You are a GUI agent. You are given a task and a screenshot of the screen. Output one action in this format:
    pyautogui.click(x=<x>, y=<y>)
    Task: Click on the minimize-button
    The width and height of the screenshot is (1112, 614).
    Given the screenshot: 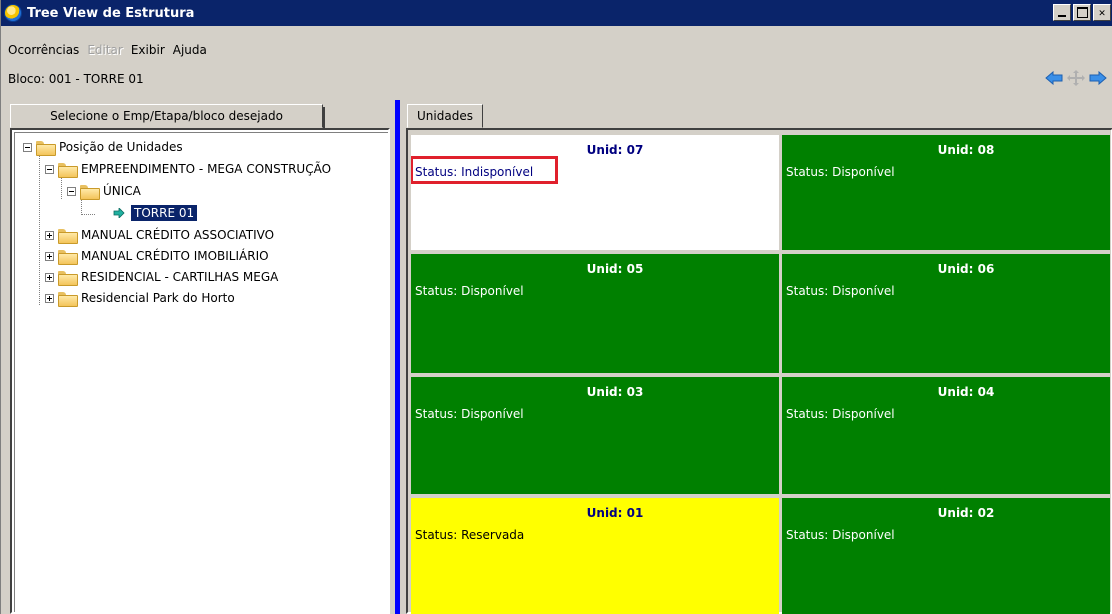 What is the action you would take?
    pyautogui.click(x=1062, y=12)
    